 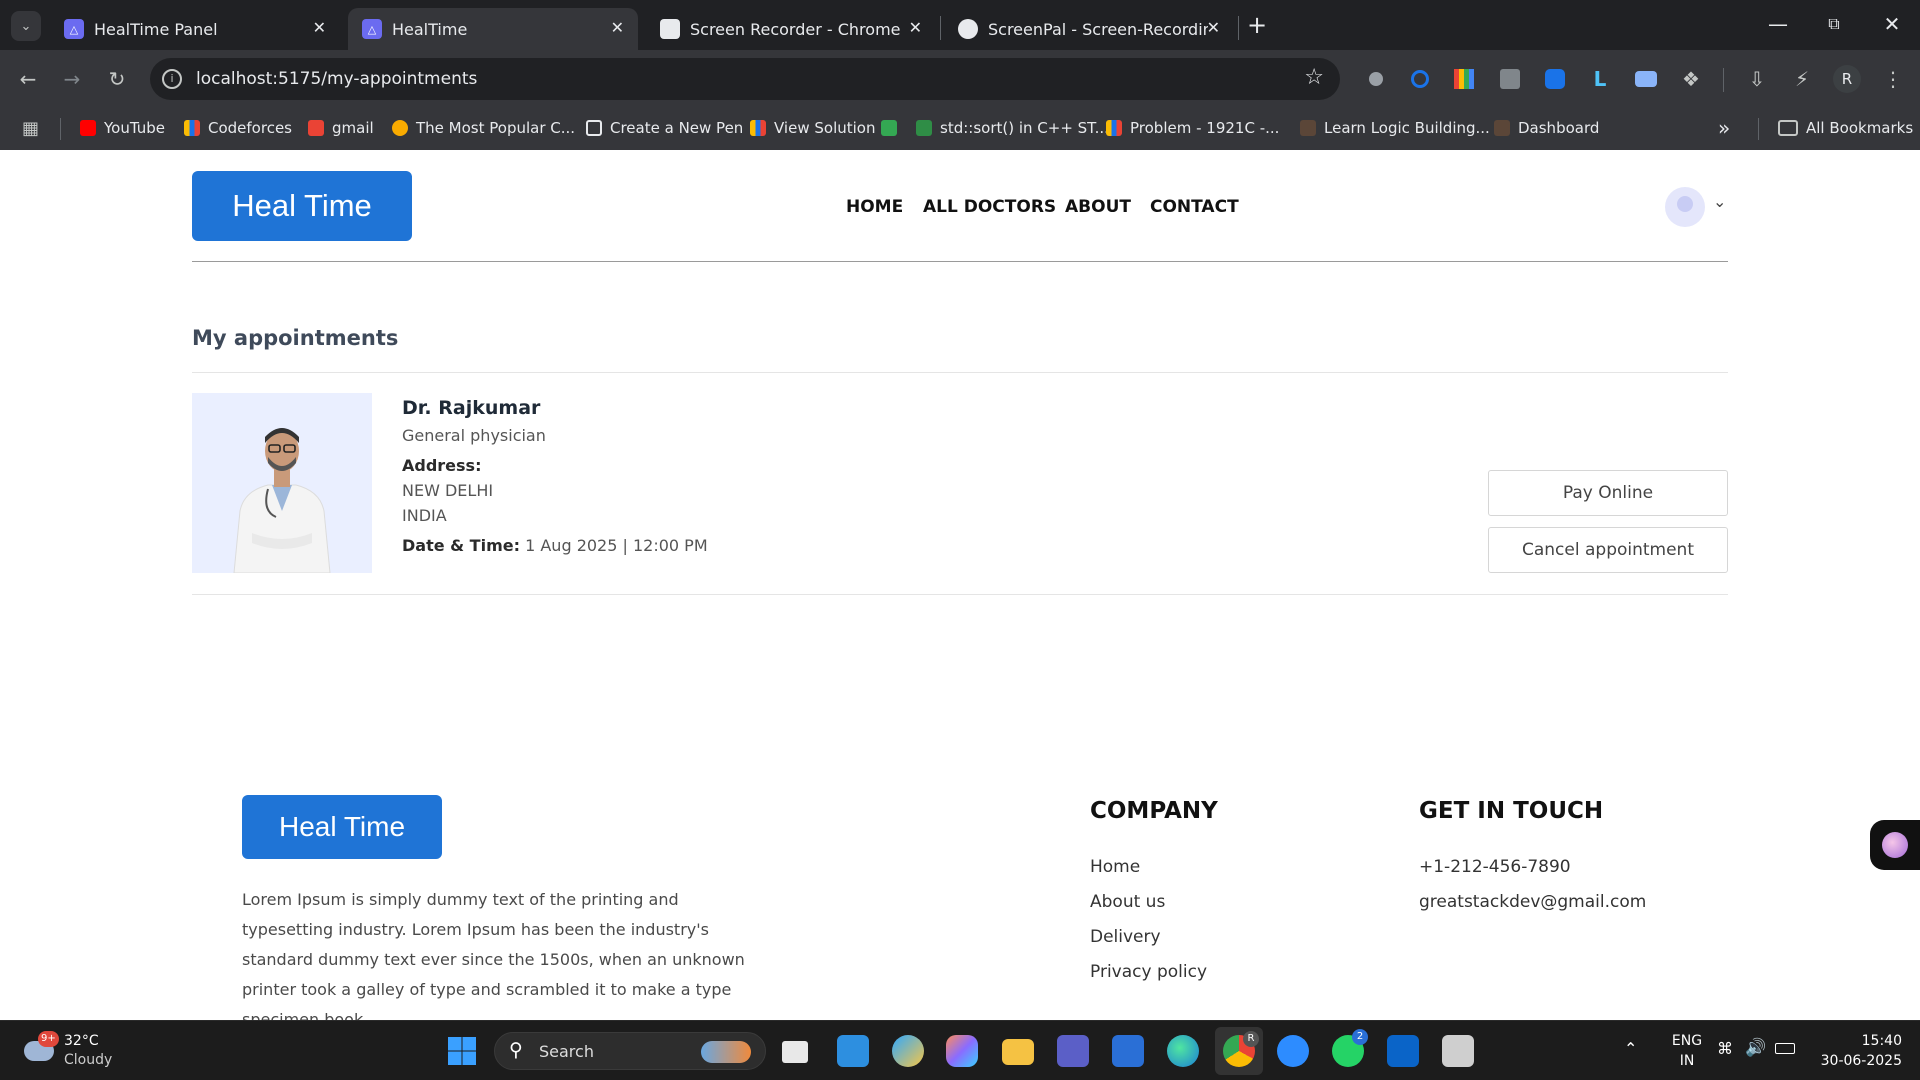 What do you see at coordinates (1018, 1052) in the screenshot?
I see `file-explorer-icon` at bounding box center [1018, 1052].